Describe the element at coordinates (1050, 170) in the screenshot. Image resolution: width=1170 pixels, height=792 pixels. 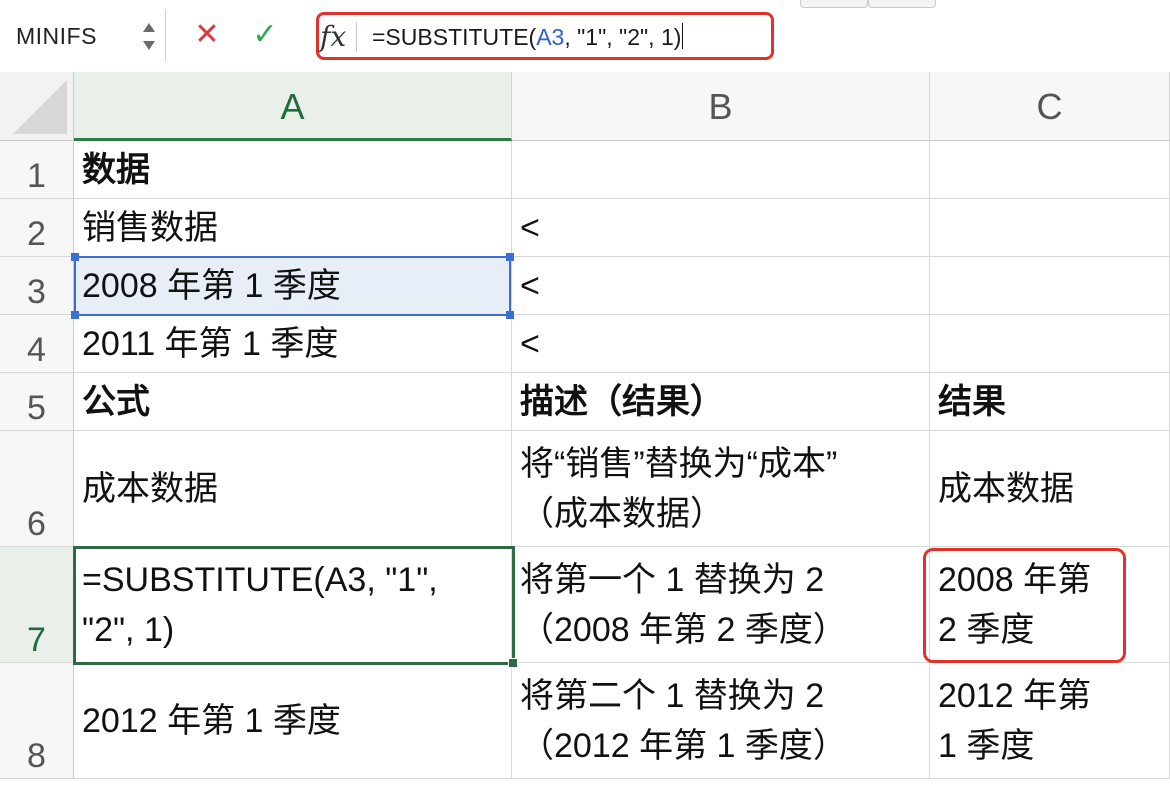
I see `cell-c1` at that location.